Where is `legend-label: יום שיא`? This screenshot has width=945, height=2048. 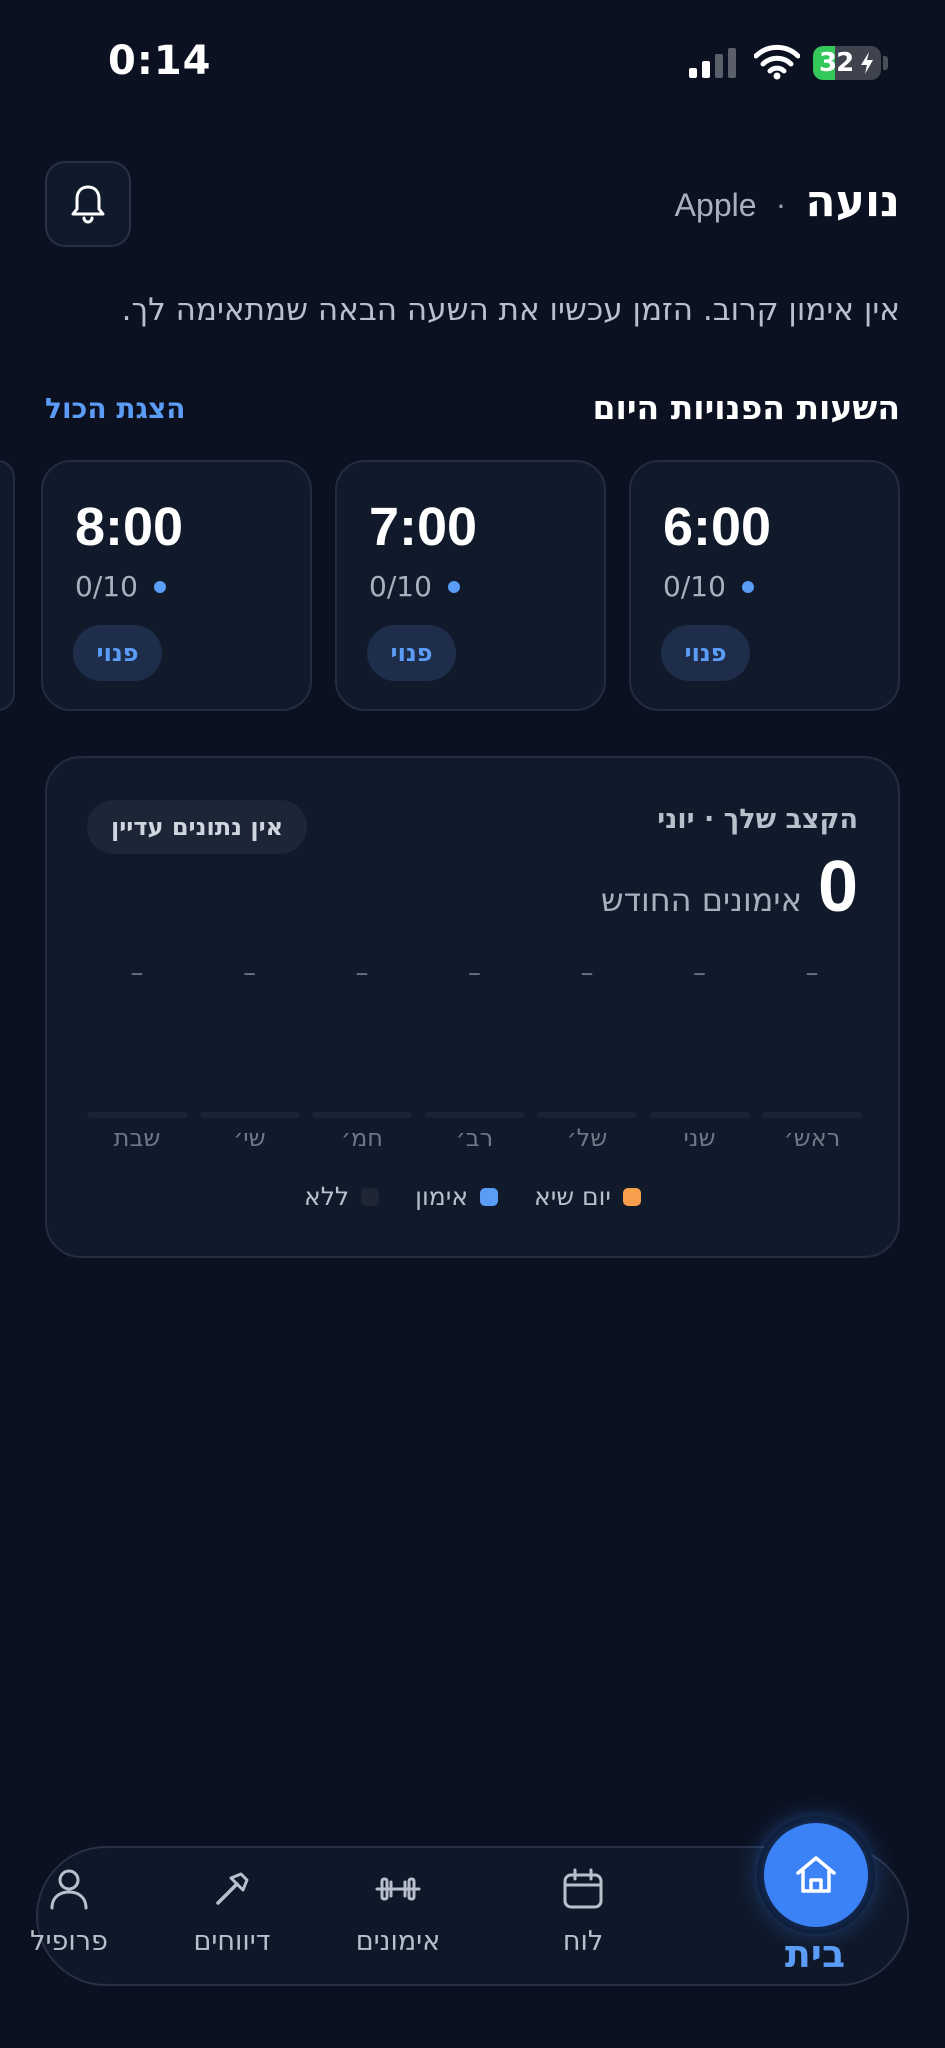 legend-label: יום שיא is located at coordinates (572, 1196).